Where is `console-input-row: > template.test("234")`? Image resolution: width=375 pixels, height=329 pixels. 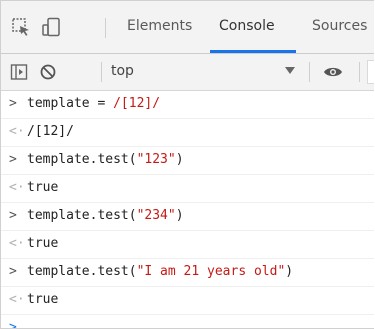
console-input-row: > template.test("234") is located at coordinates (187, 217).